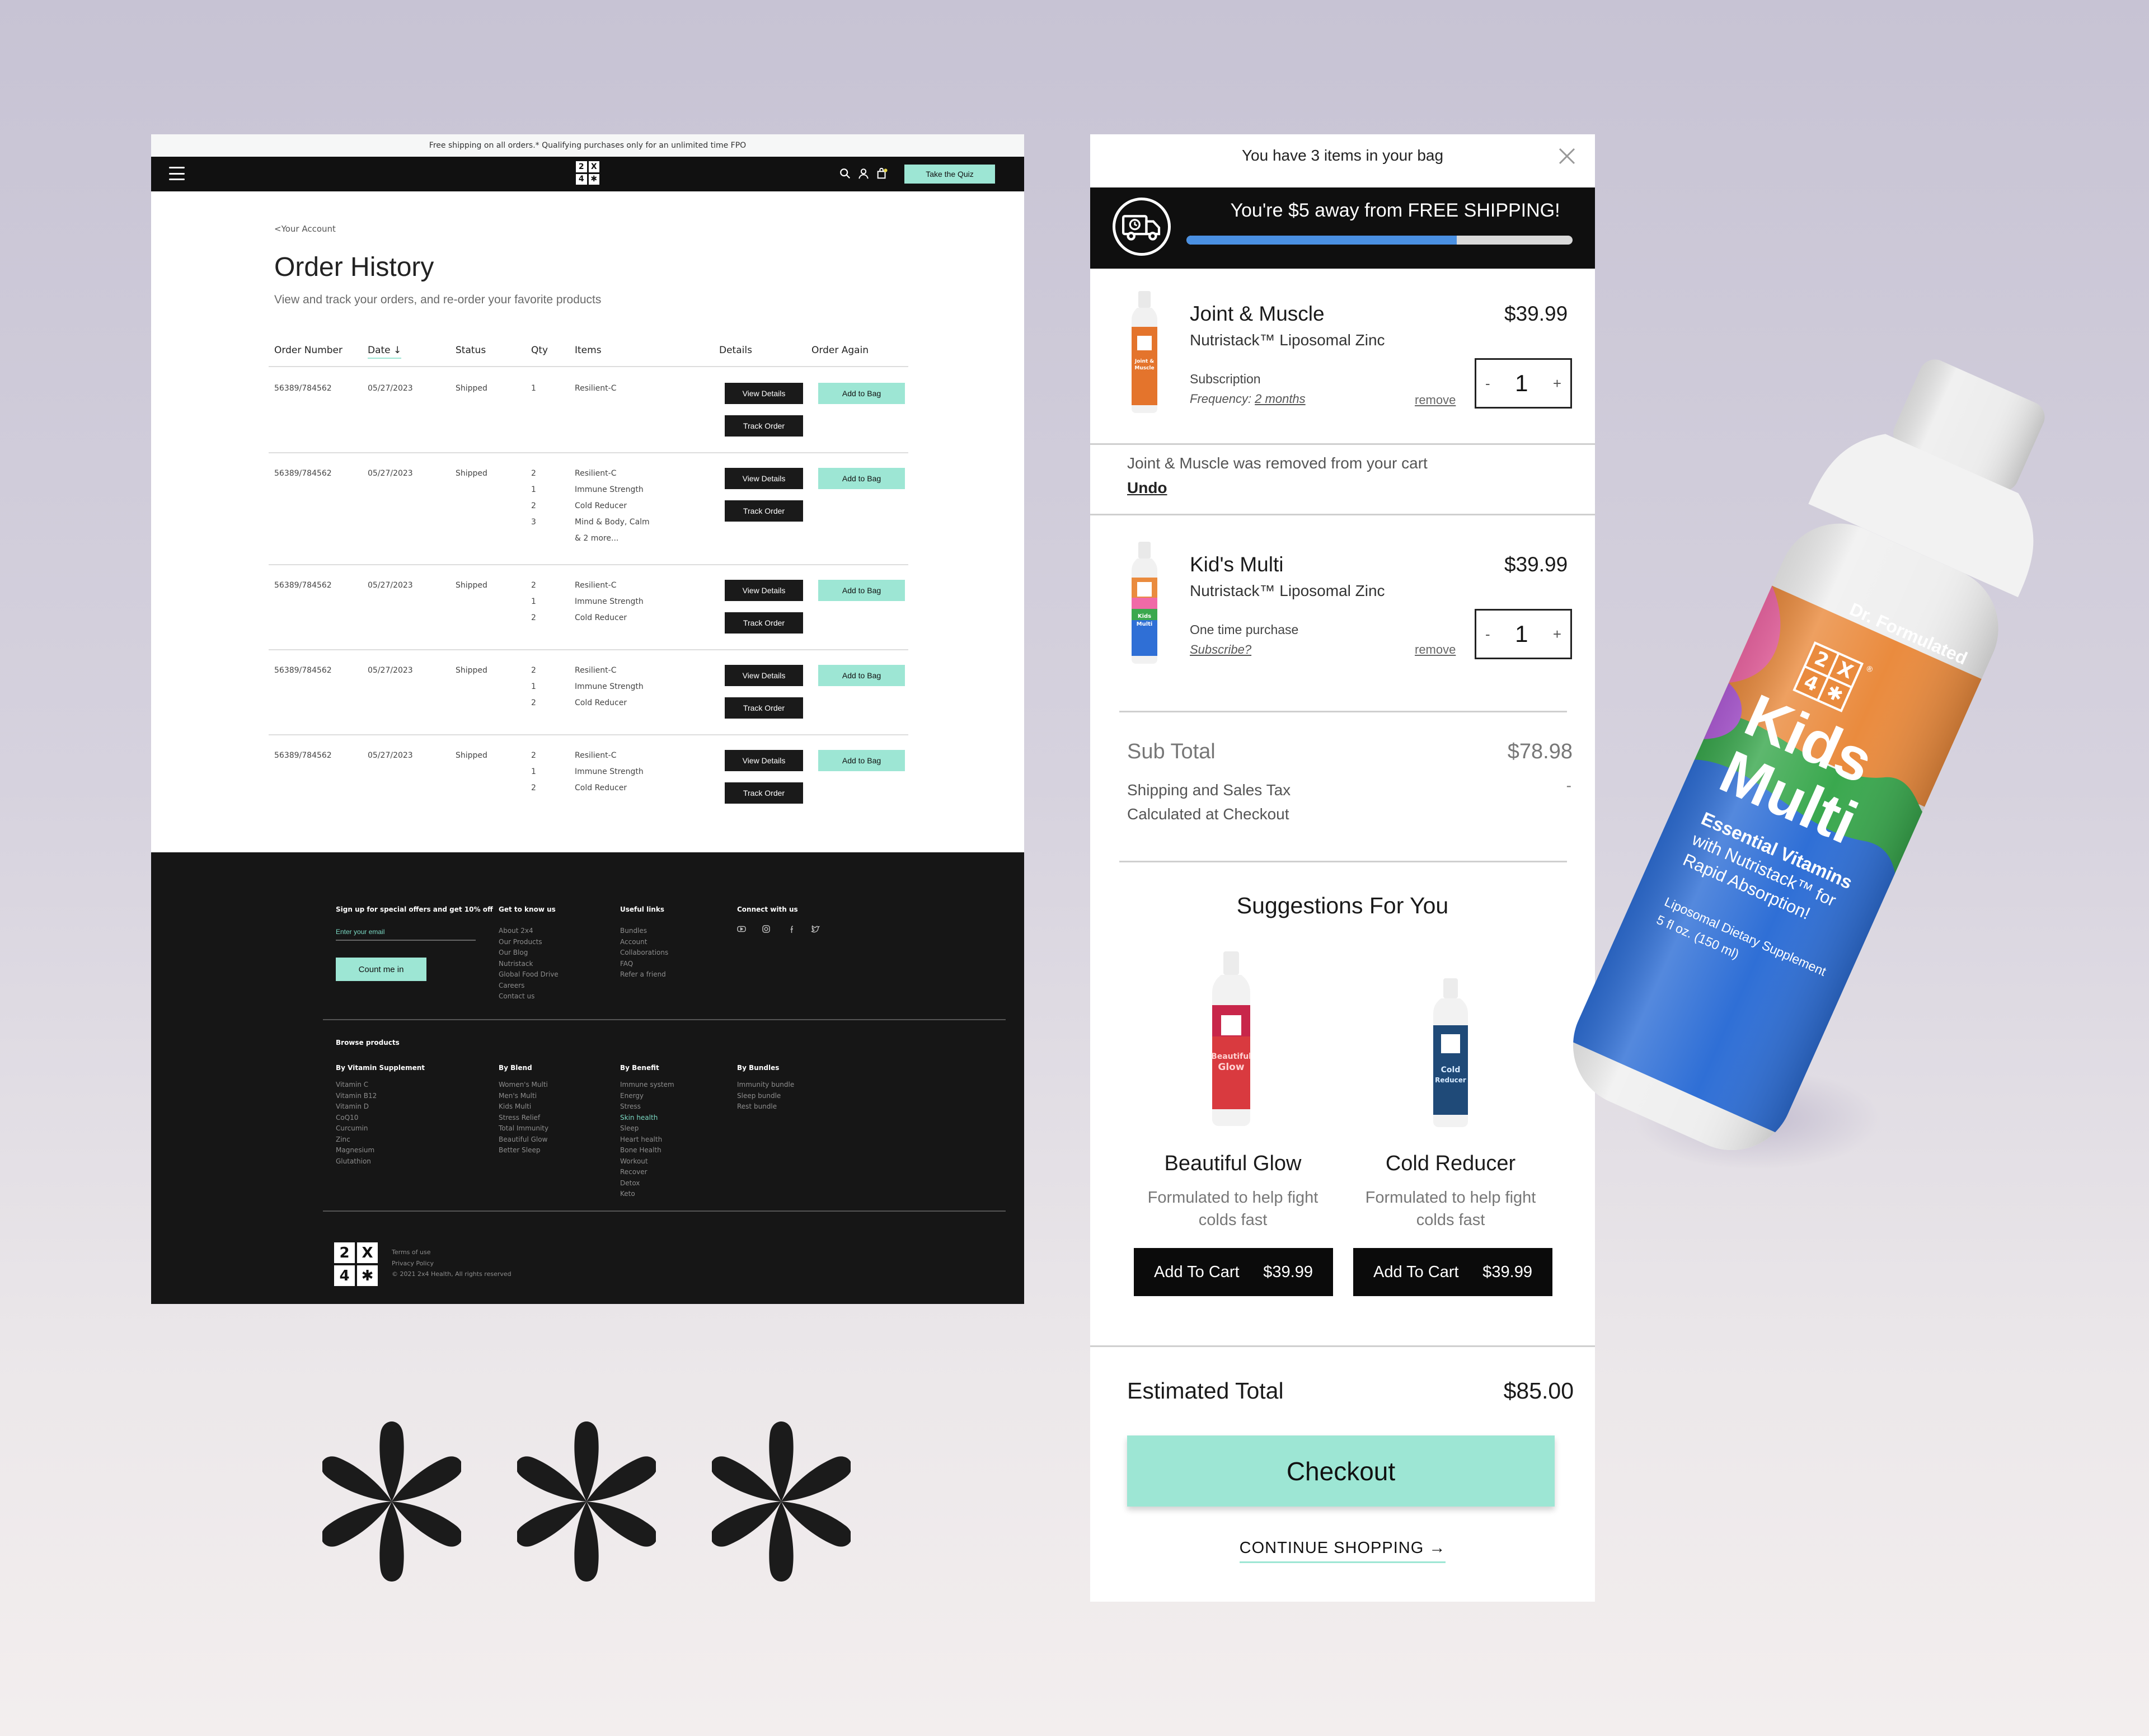 The image size is (2149, 1736). Describe the element at coordinates (523, 1085) in the screenshot. I see `footer-link: Women's Multi` at that location.